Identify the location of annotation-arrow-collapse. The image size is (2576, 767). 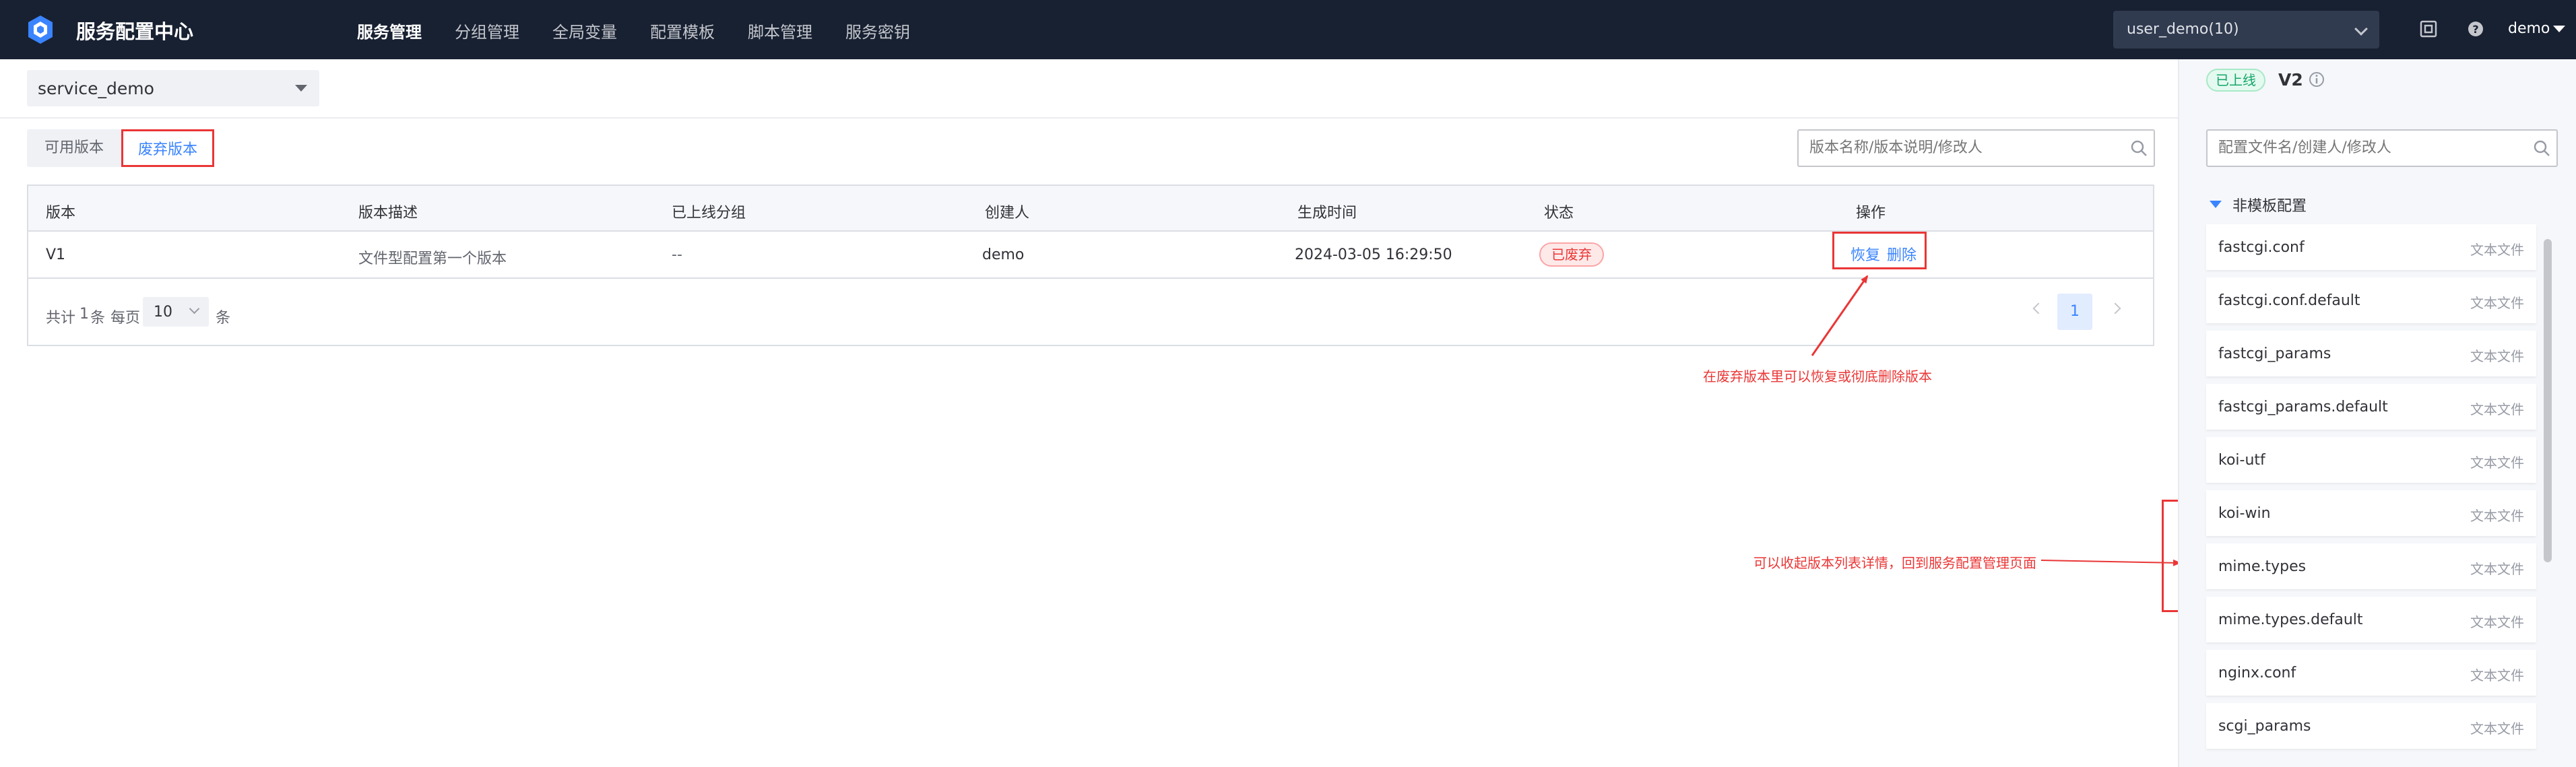
(2111, 563).